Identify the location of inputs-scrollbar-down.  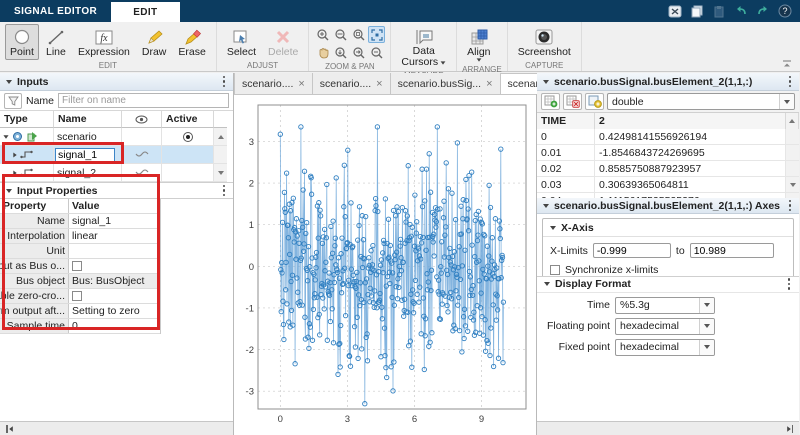
(220, 173).